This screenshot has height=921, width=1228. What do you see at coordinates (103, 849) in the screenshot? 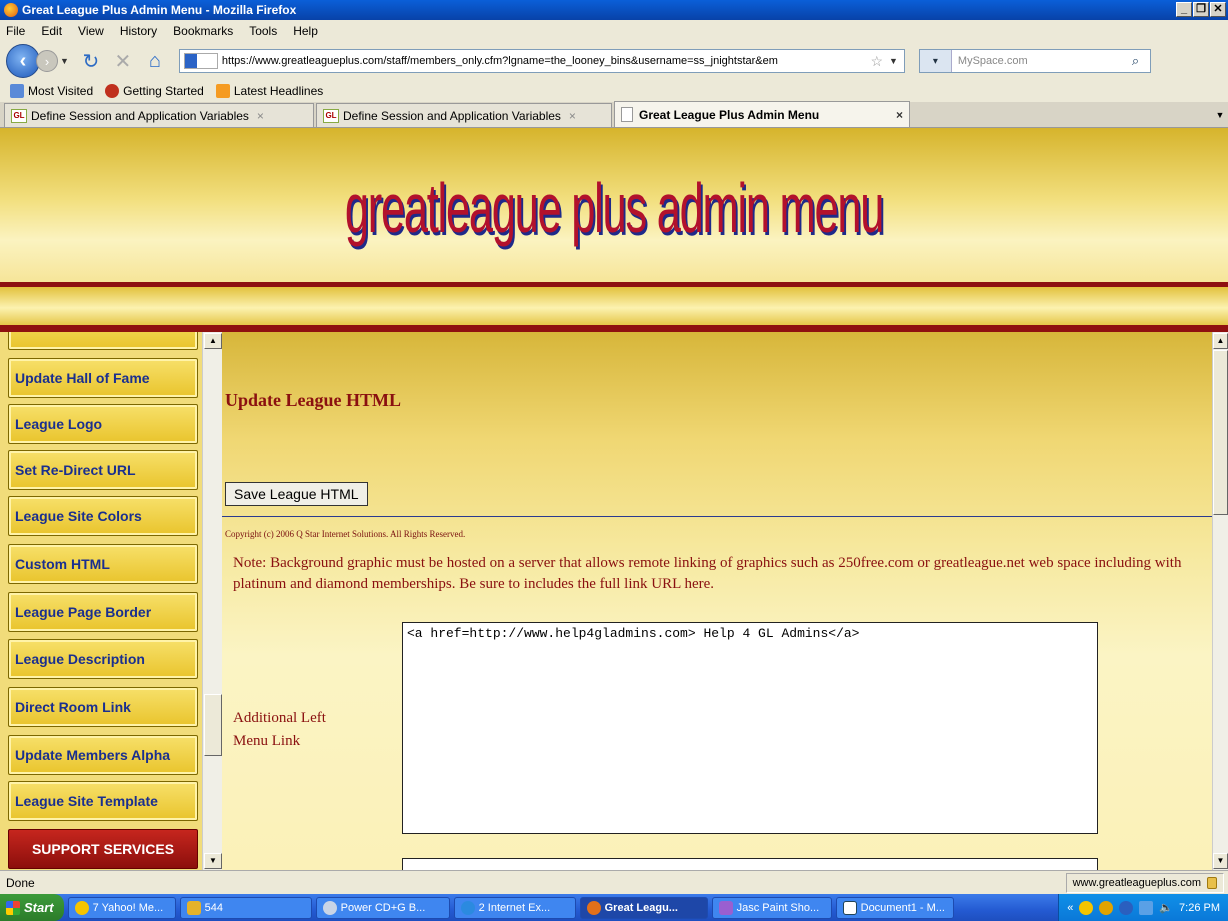
I see `menu-support-services: SUPPORT SERVICES` at bounding box center [103, 849].